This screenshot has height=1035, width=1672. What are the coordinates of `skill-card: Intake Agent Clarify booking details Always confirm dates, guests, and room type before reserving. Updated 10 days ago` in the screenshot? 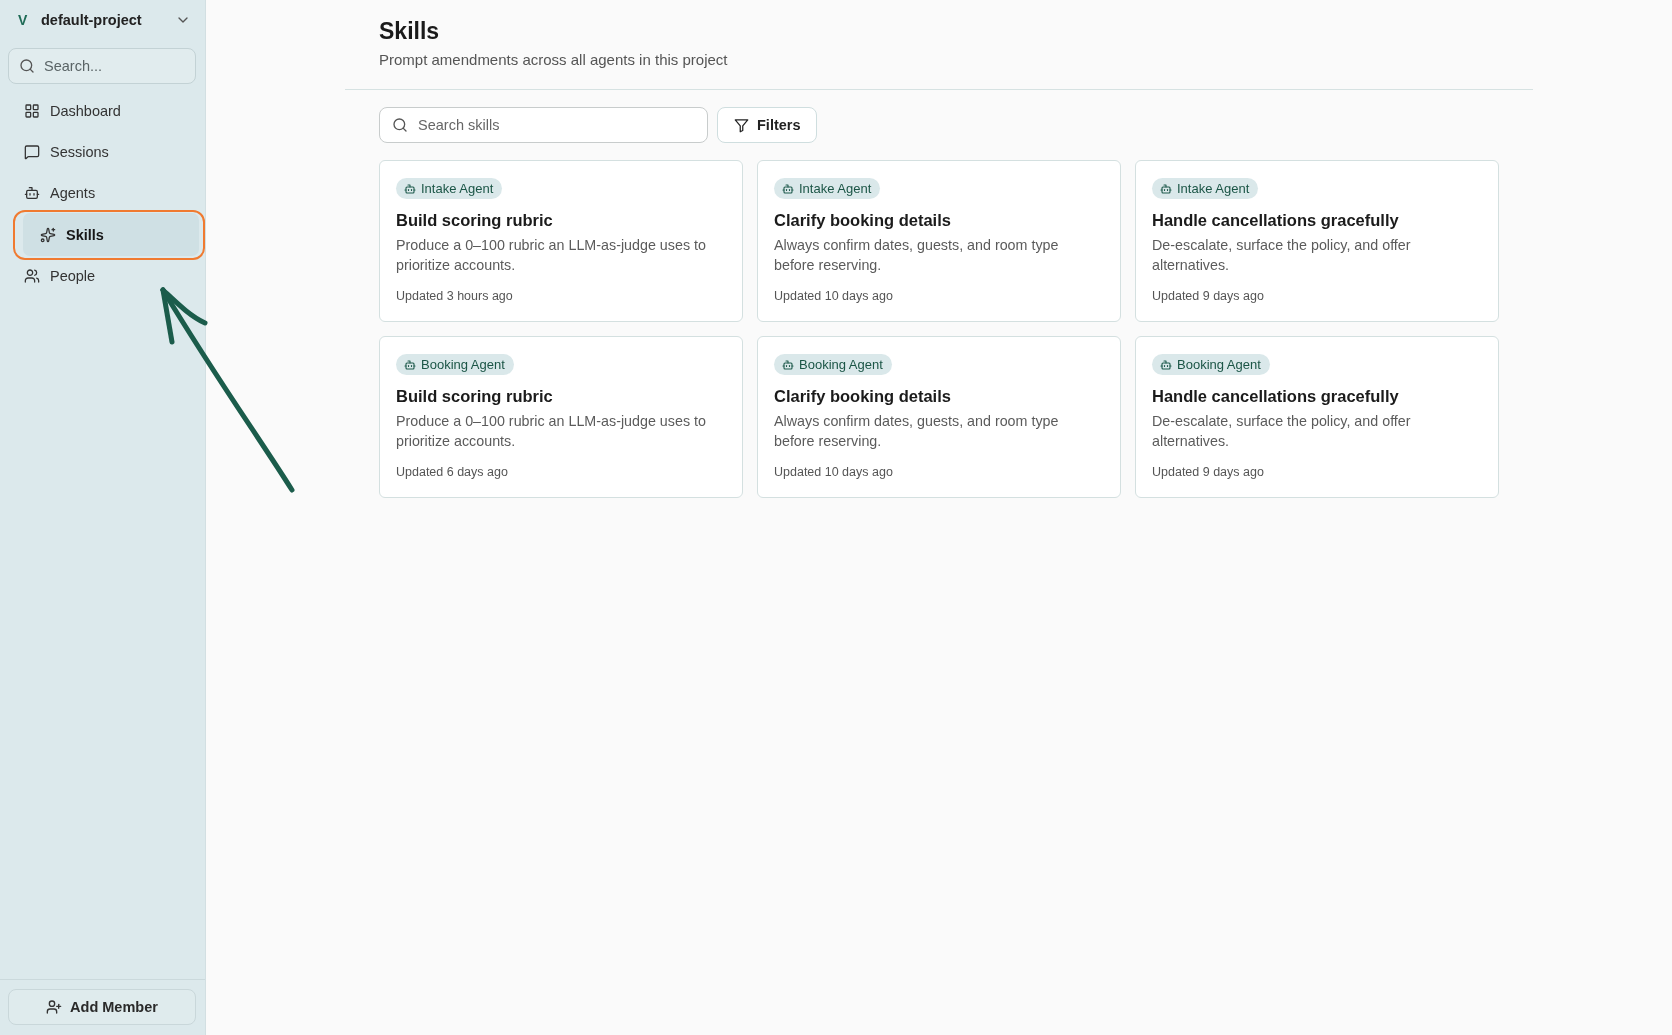 It's located at (939, 241).